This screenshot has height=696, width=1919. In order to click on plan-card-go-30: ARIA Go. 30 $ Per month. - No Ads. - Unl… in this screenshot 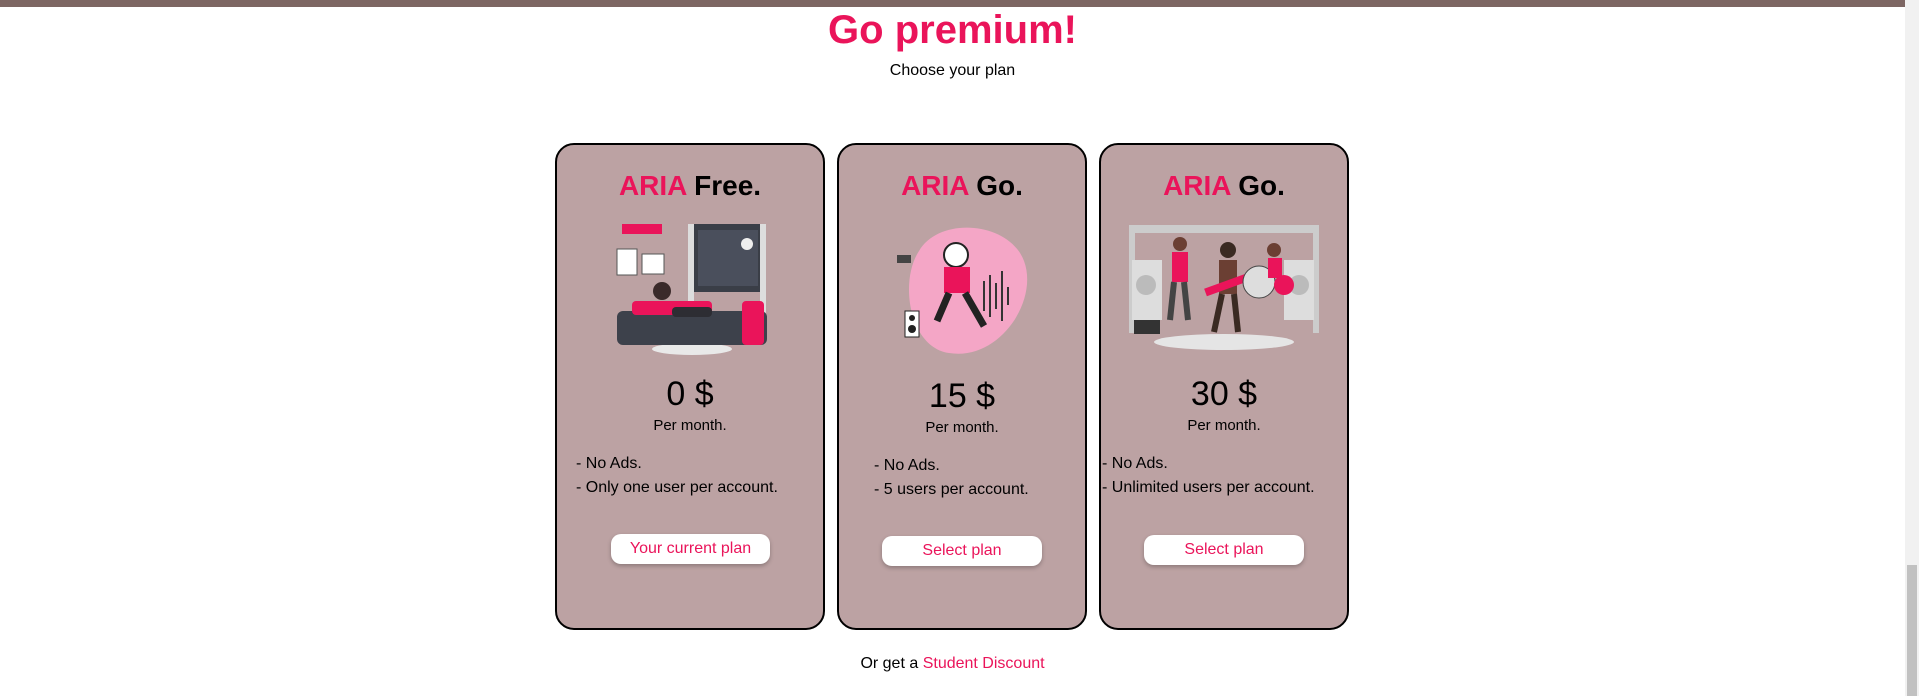, I will do `click(1224, 386)`.